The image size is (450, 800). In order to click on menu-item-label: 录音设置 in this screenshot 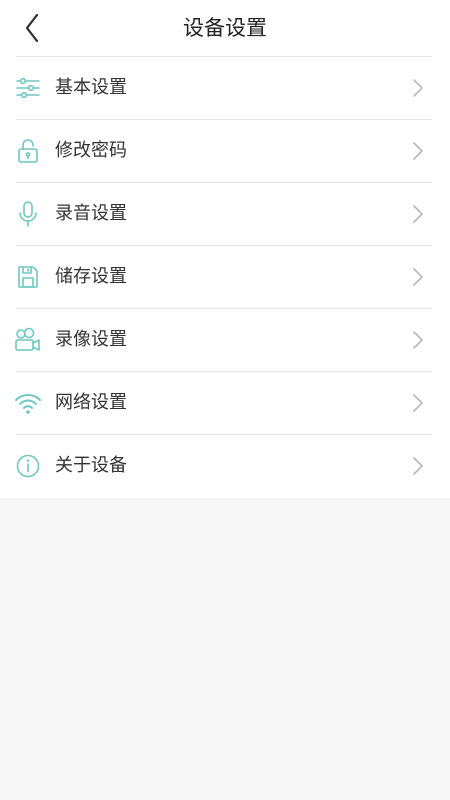, I will do `click(91, 213)`.